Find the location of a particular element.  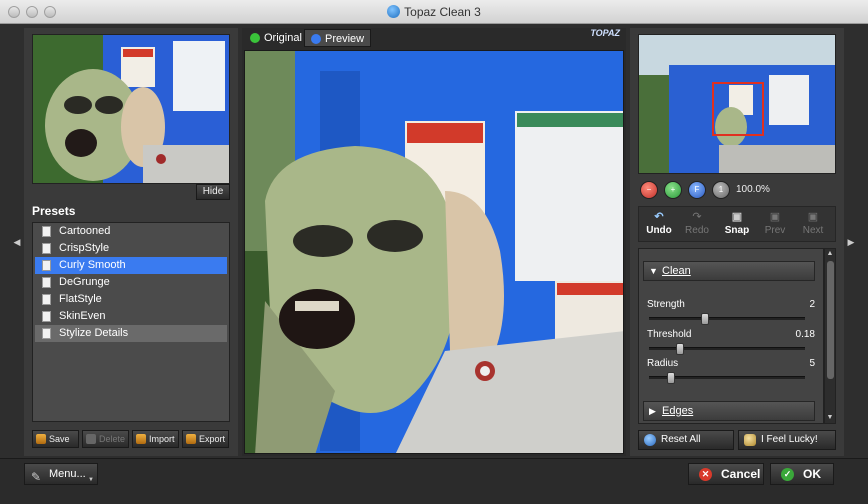

dice-icon is located at coordinates (750, 440).